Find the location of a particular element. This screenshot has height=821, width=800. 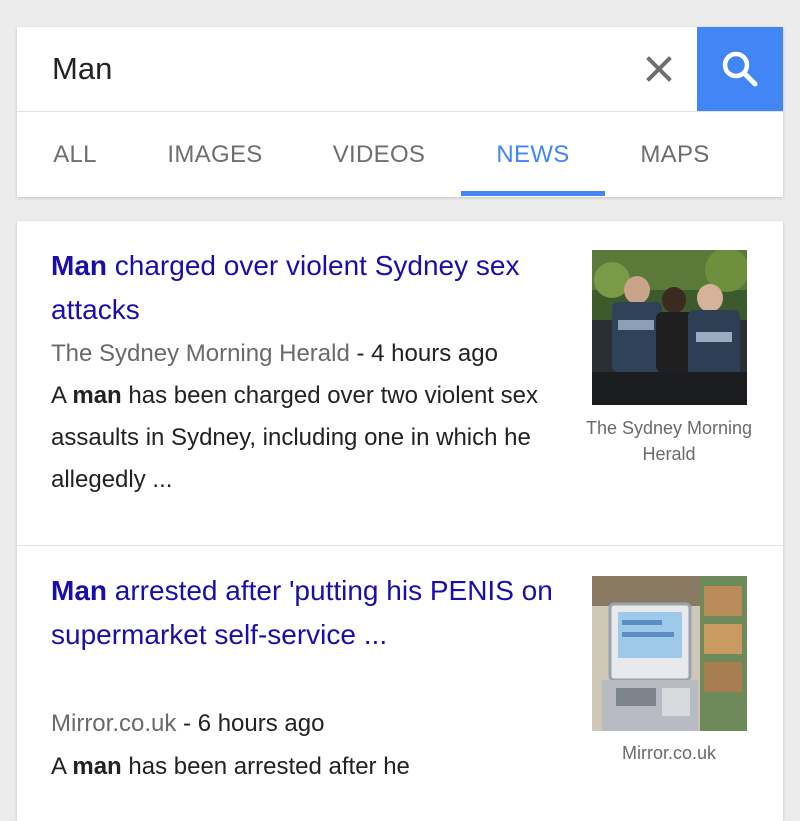

search-input: Man is located at coordinates (82, 69).